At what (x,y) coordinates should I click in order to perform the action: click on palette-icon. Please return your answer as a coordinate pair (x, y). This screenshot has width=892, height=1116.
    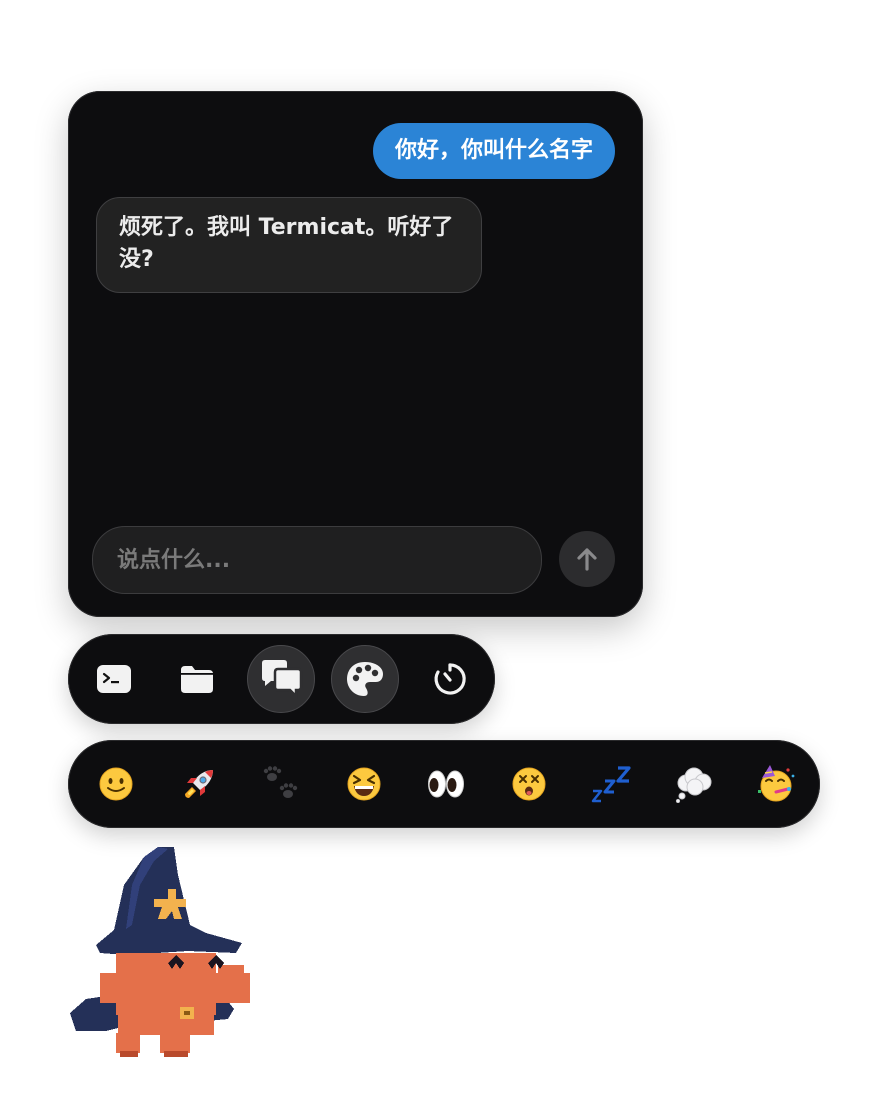
    Looking at the image, I should click on (365, 679).